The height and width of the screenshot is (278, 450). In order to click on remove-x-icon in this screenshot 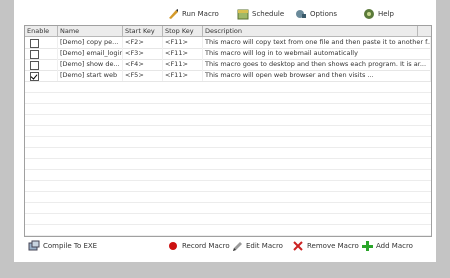, I will do `click(298, 246)`.